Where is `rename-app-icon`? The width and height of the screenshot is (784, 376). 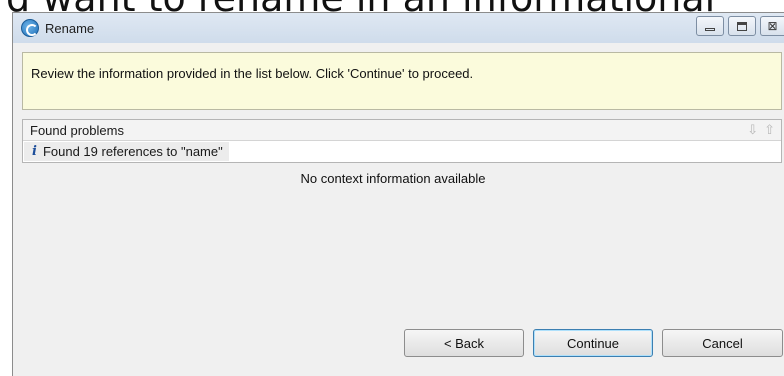
rename-app-icon is located at coordinates (30, 28).